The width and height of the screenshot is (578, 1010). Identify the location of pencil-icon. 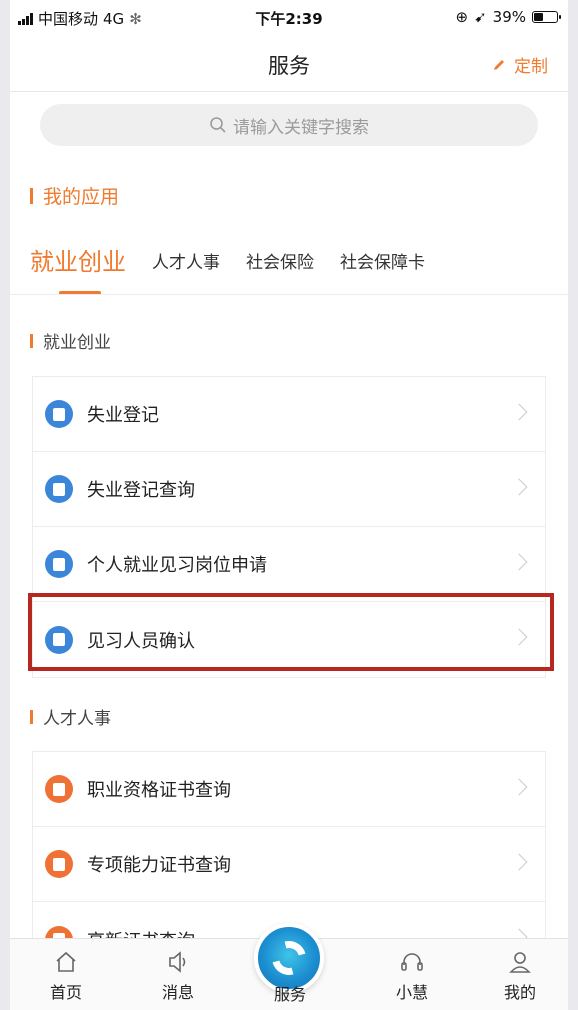
(499, 64).